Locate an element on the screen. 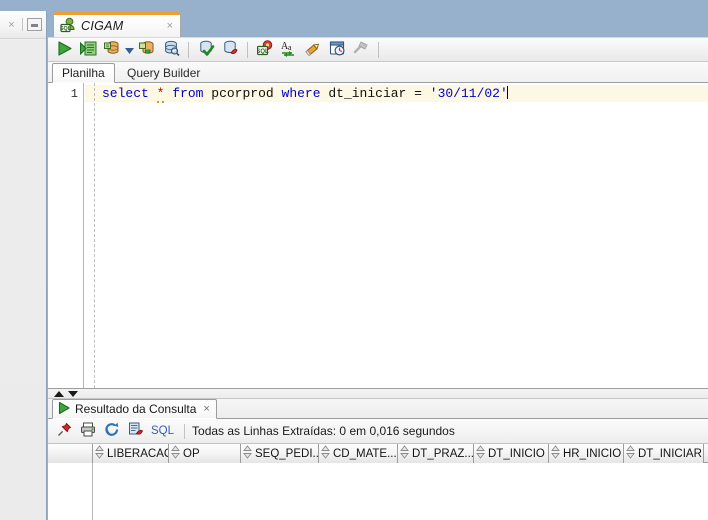 This screenshot has width=708, height=520. clear-grid-icon is located at coordinates (136, 431).